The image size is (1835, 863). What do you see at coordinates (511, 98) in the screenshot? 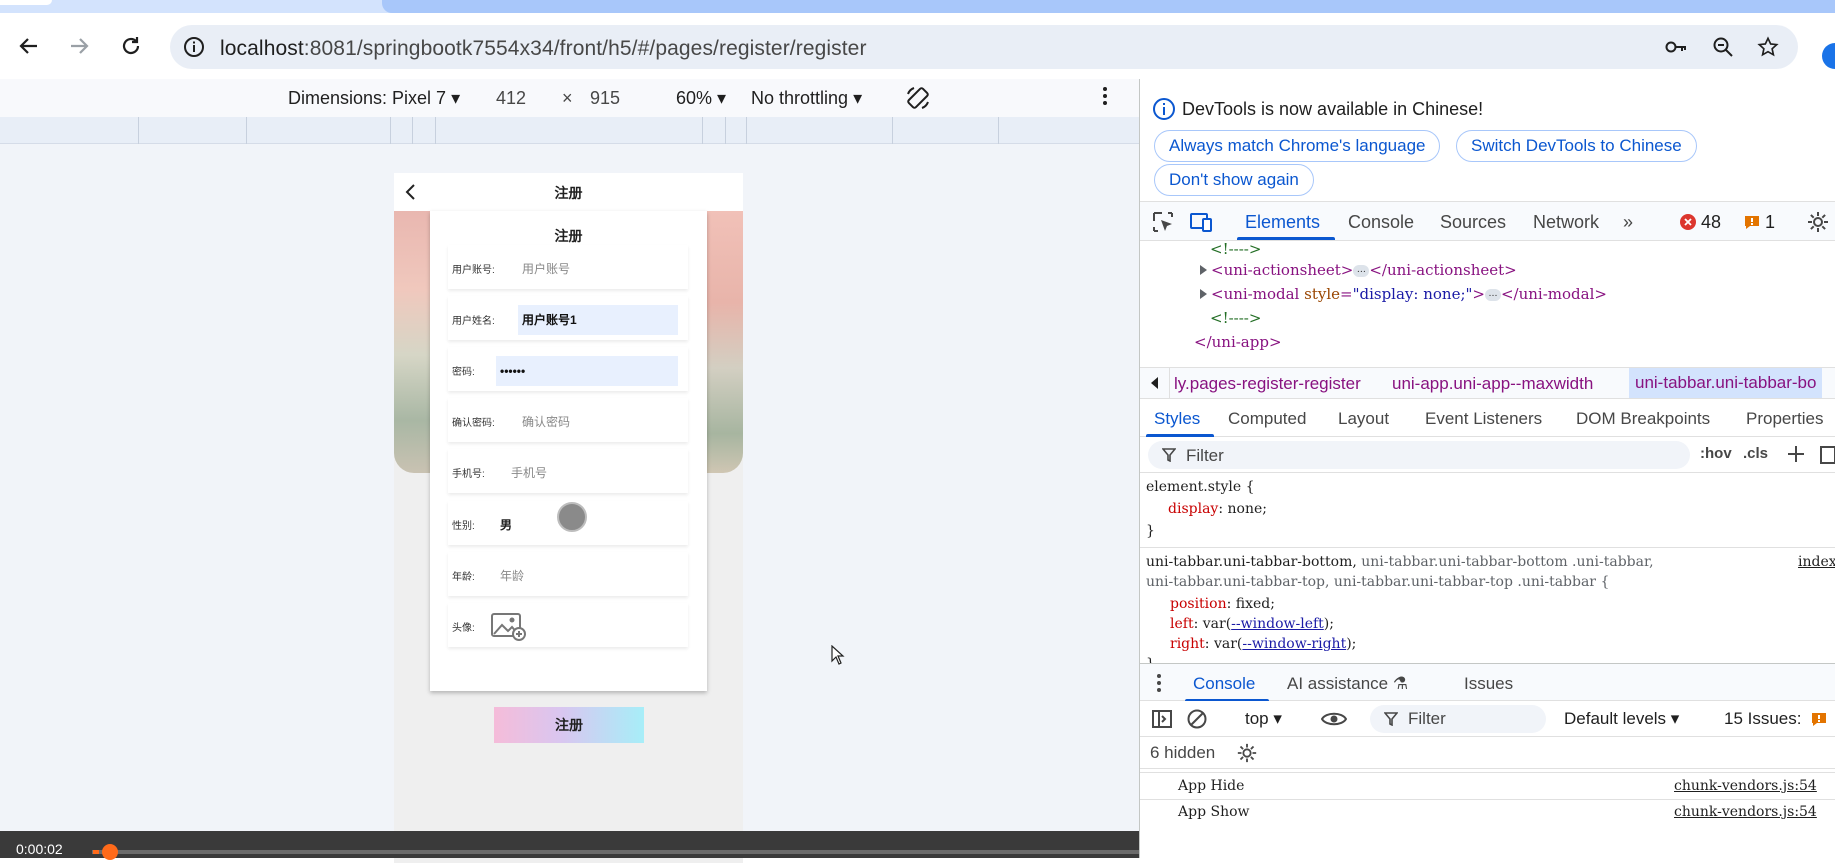
I see `device-width-input: 412` at bounding box center [511, 98].